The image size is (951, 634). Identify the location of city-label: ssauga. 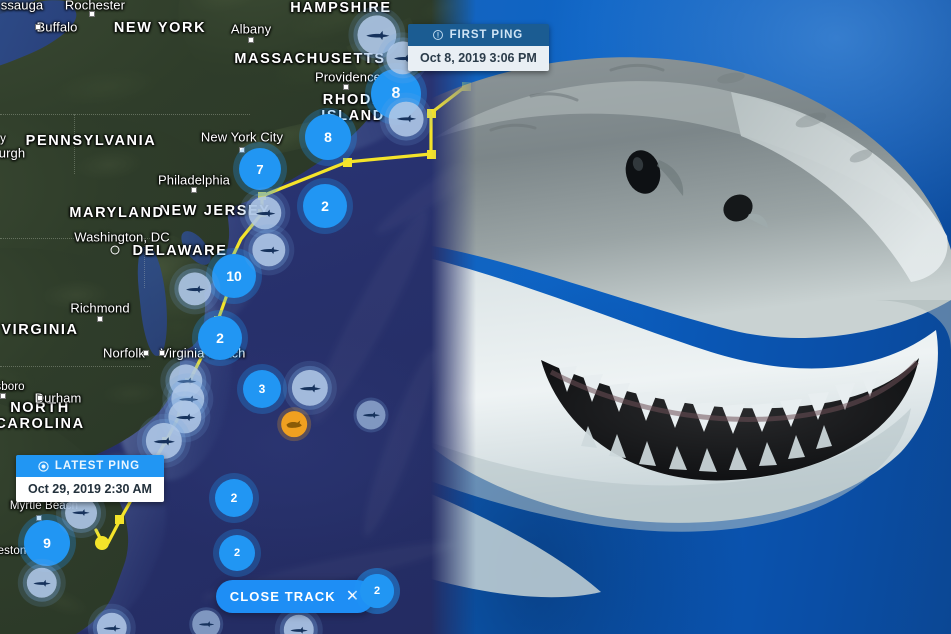
(22, 6).